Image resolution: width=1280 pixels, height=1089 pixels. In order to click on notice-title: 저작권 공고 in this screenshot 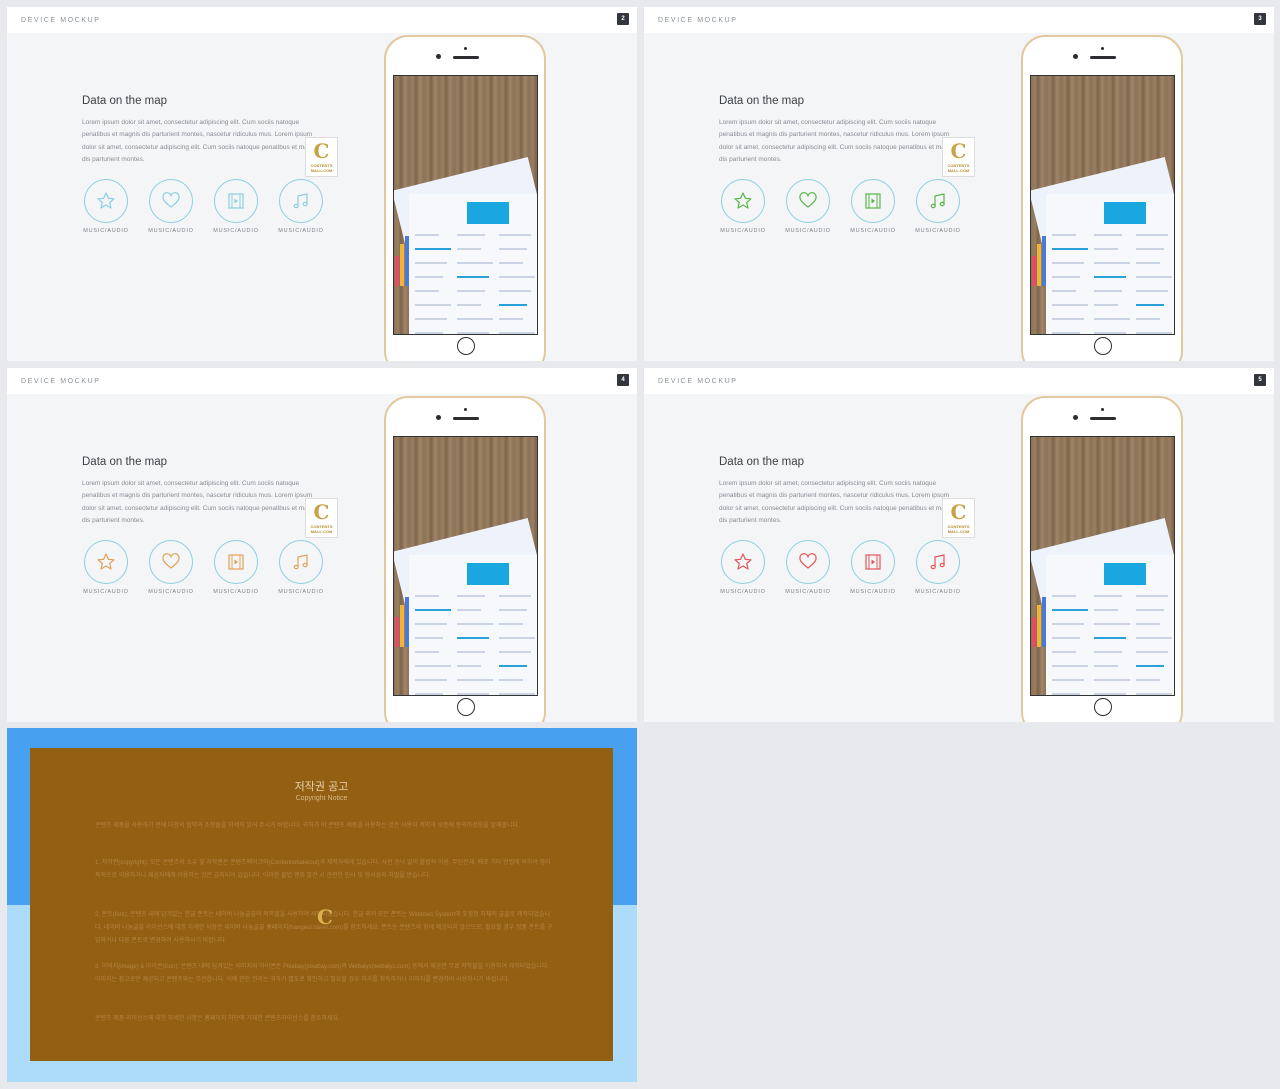, I will do `click(321, 787)`.